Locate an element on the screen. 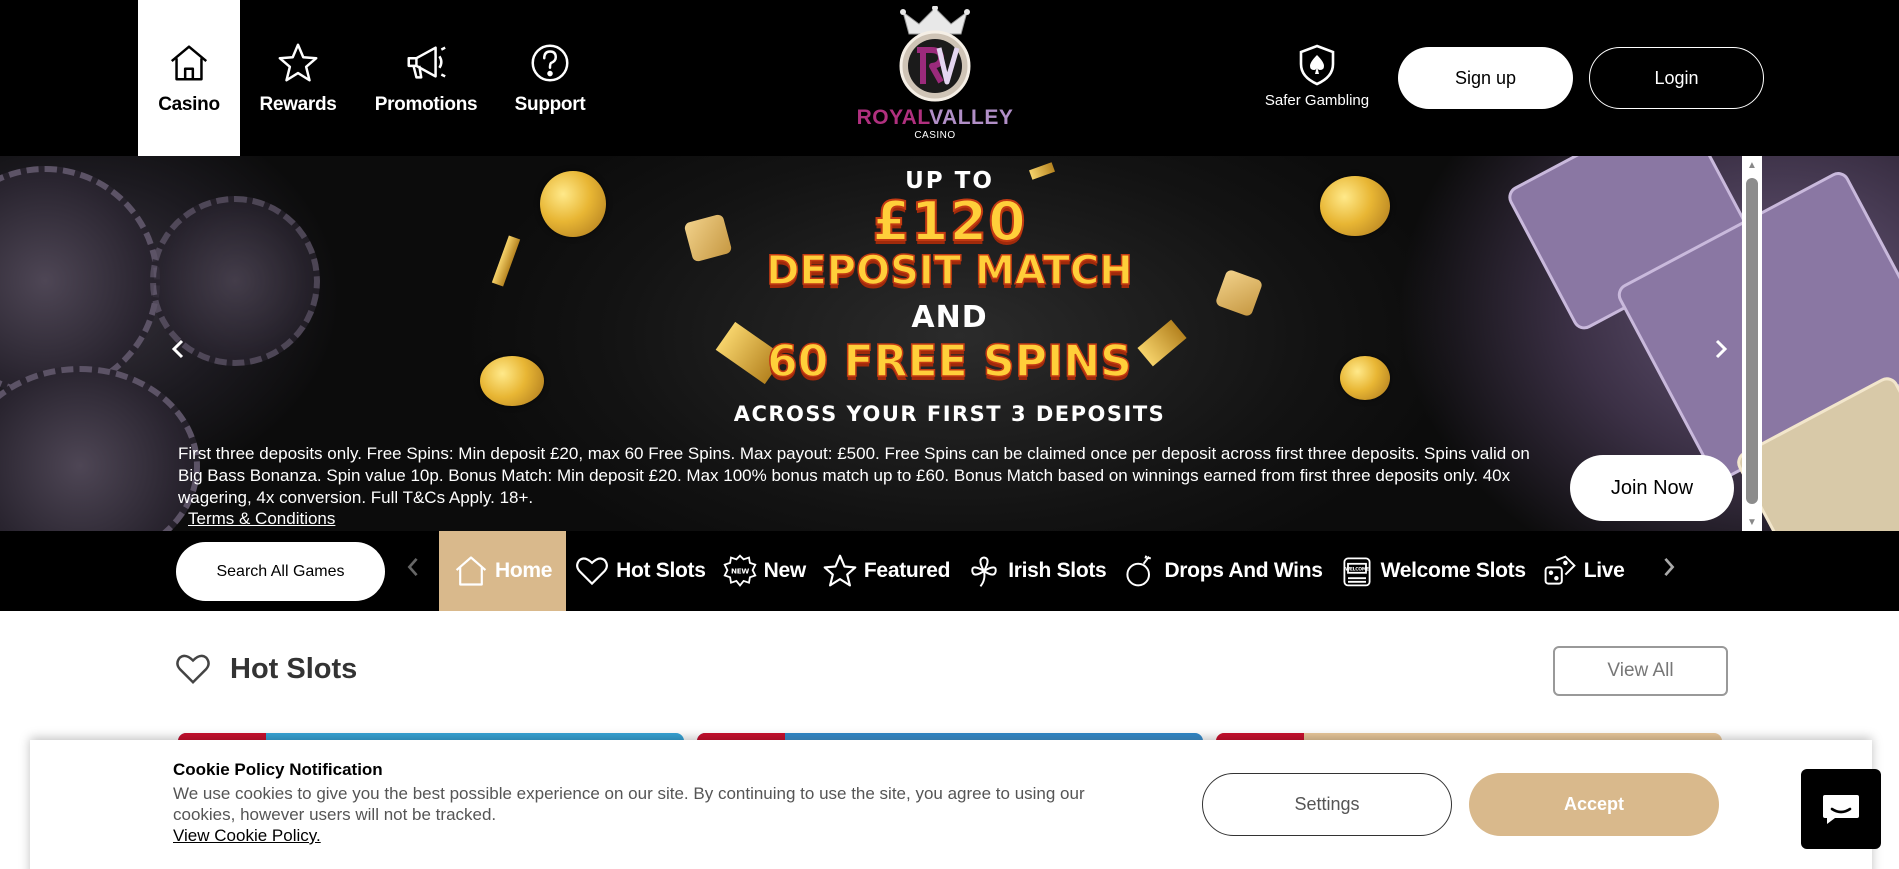 This screenshot has width=1899, height=869. poker-chip-decoration is located at coordinates (100, 448).